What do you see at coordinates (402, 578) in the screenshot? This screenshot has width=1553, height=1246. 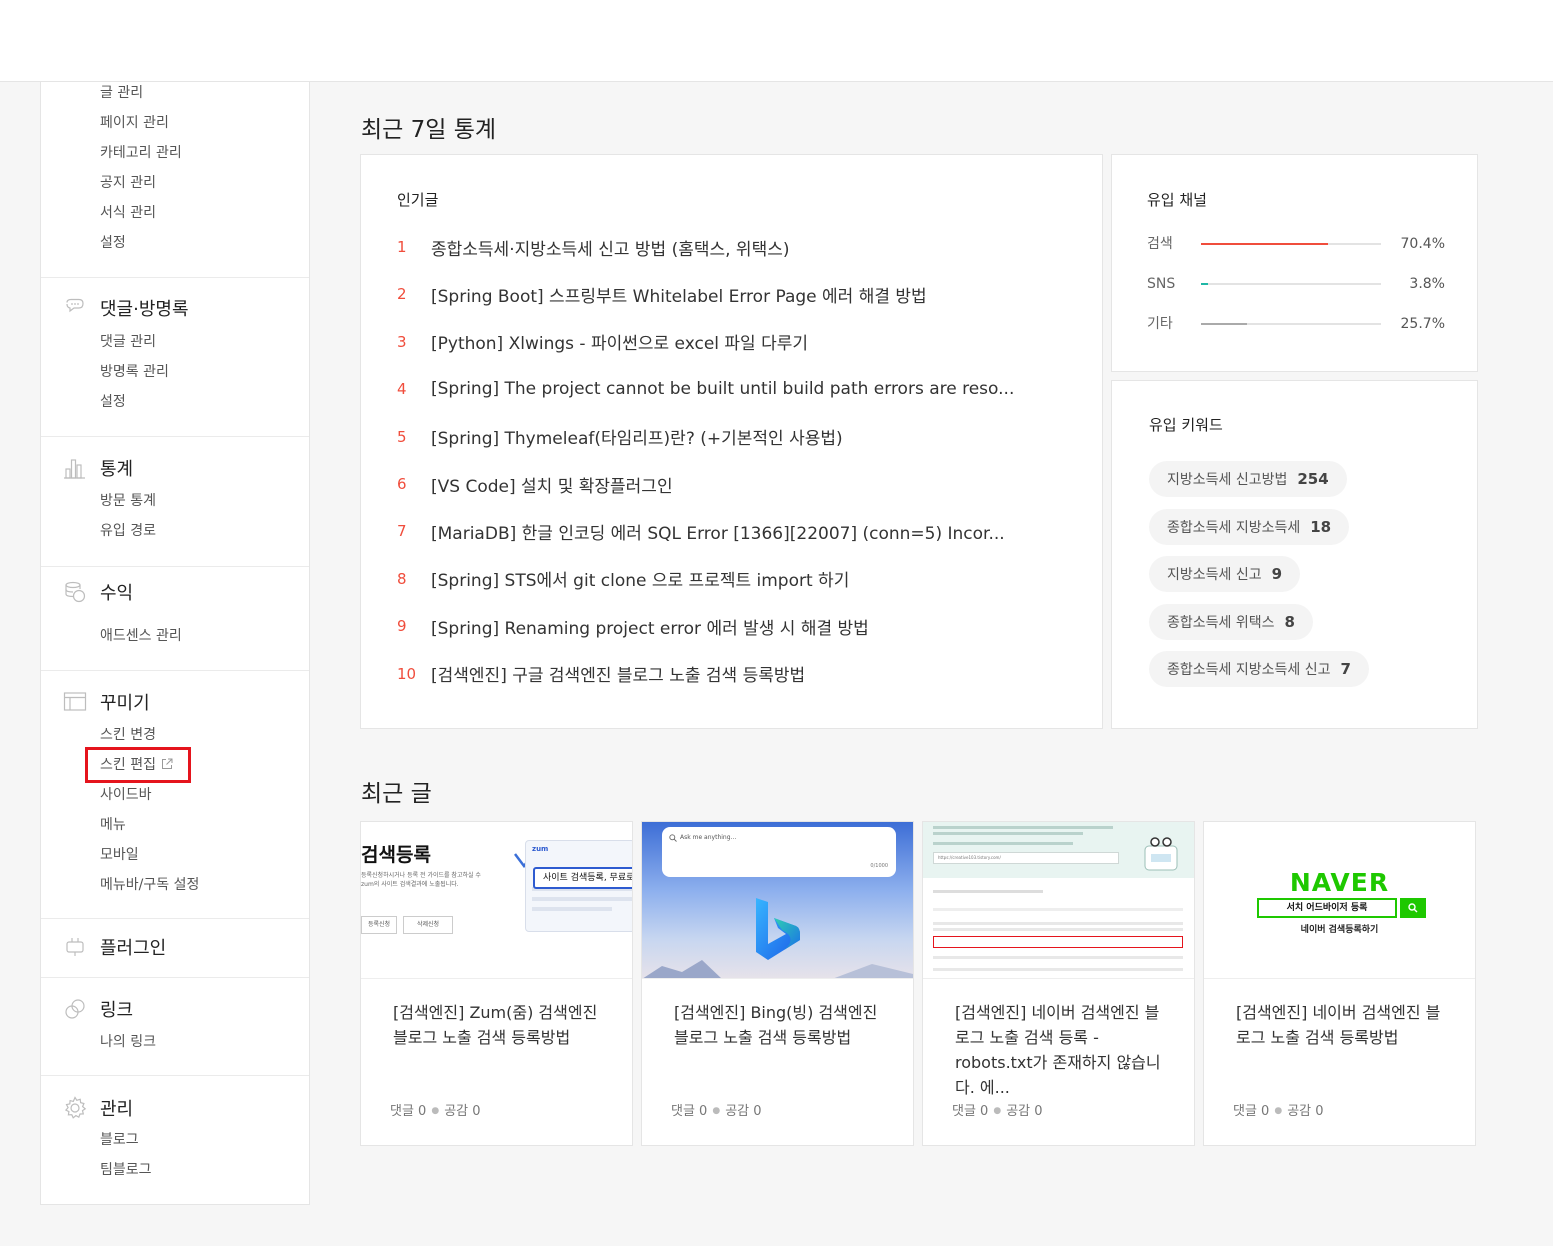 I see `rank-number: 8` at bounding box center [402, 578].